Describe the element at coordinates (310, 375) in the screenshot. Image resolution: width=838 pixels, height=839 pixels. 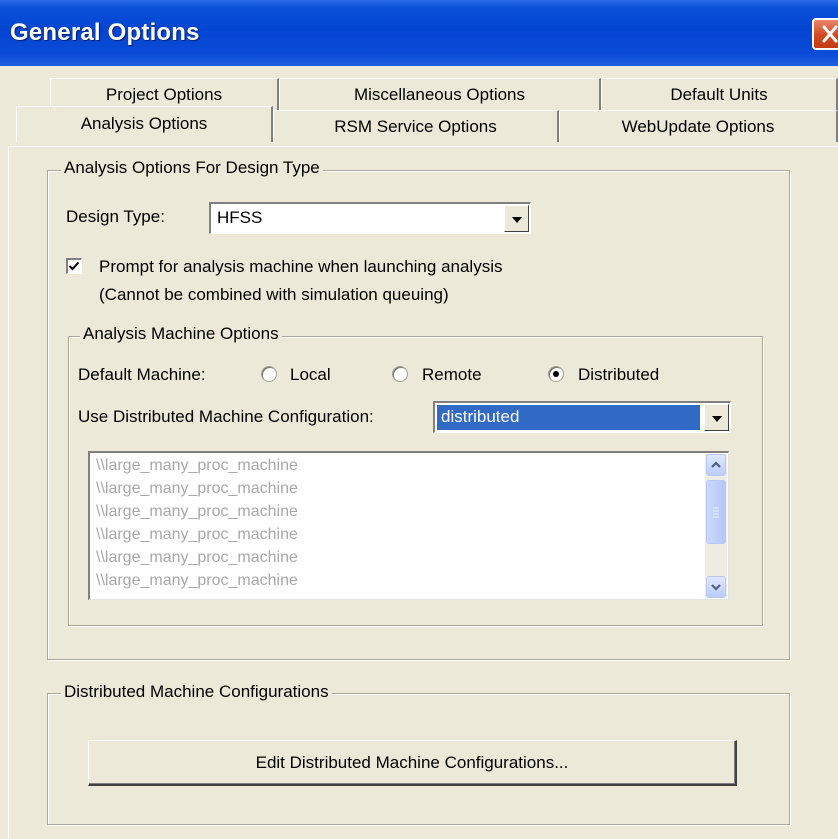
I see `radio-local-label: Local` at that location.